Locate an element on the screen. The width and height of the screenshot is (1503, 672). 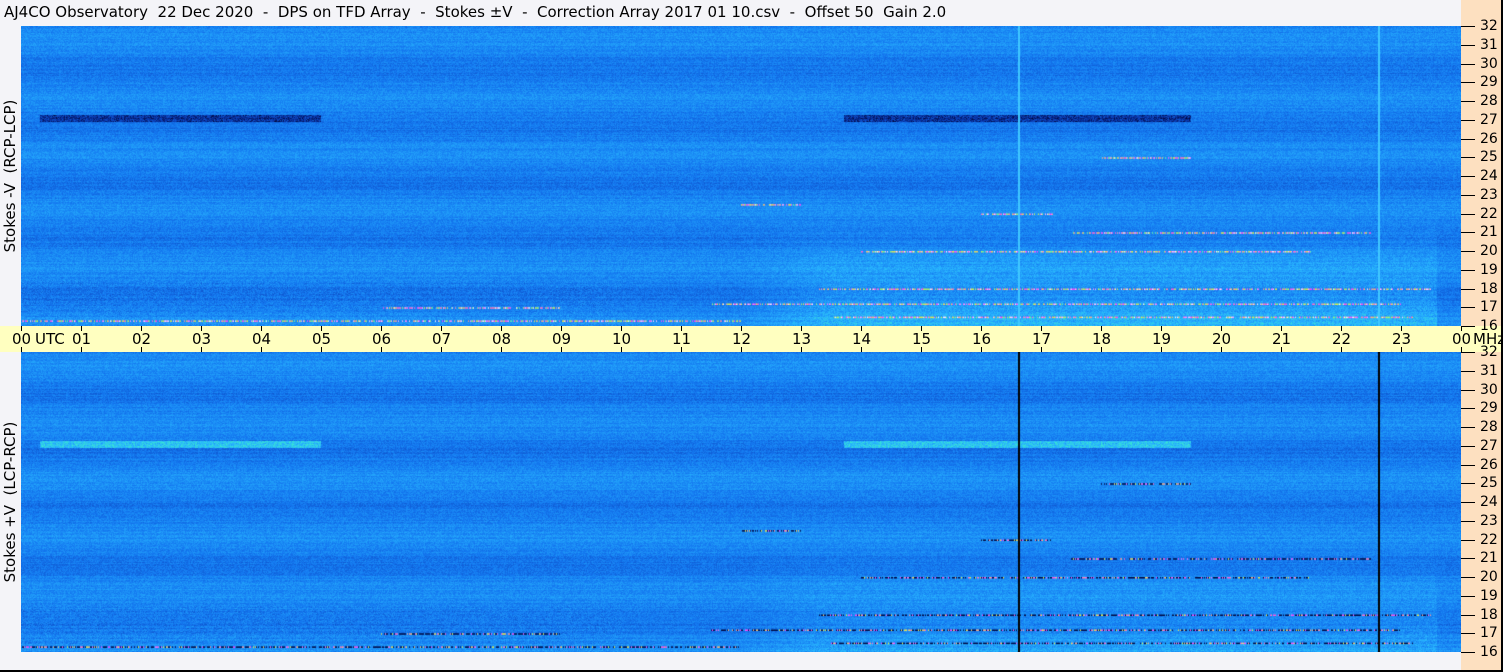
time-tick-label: 11 is located at coordinates (682, 339).